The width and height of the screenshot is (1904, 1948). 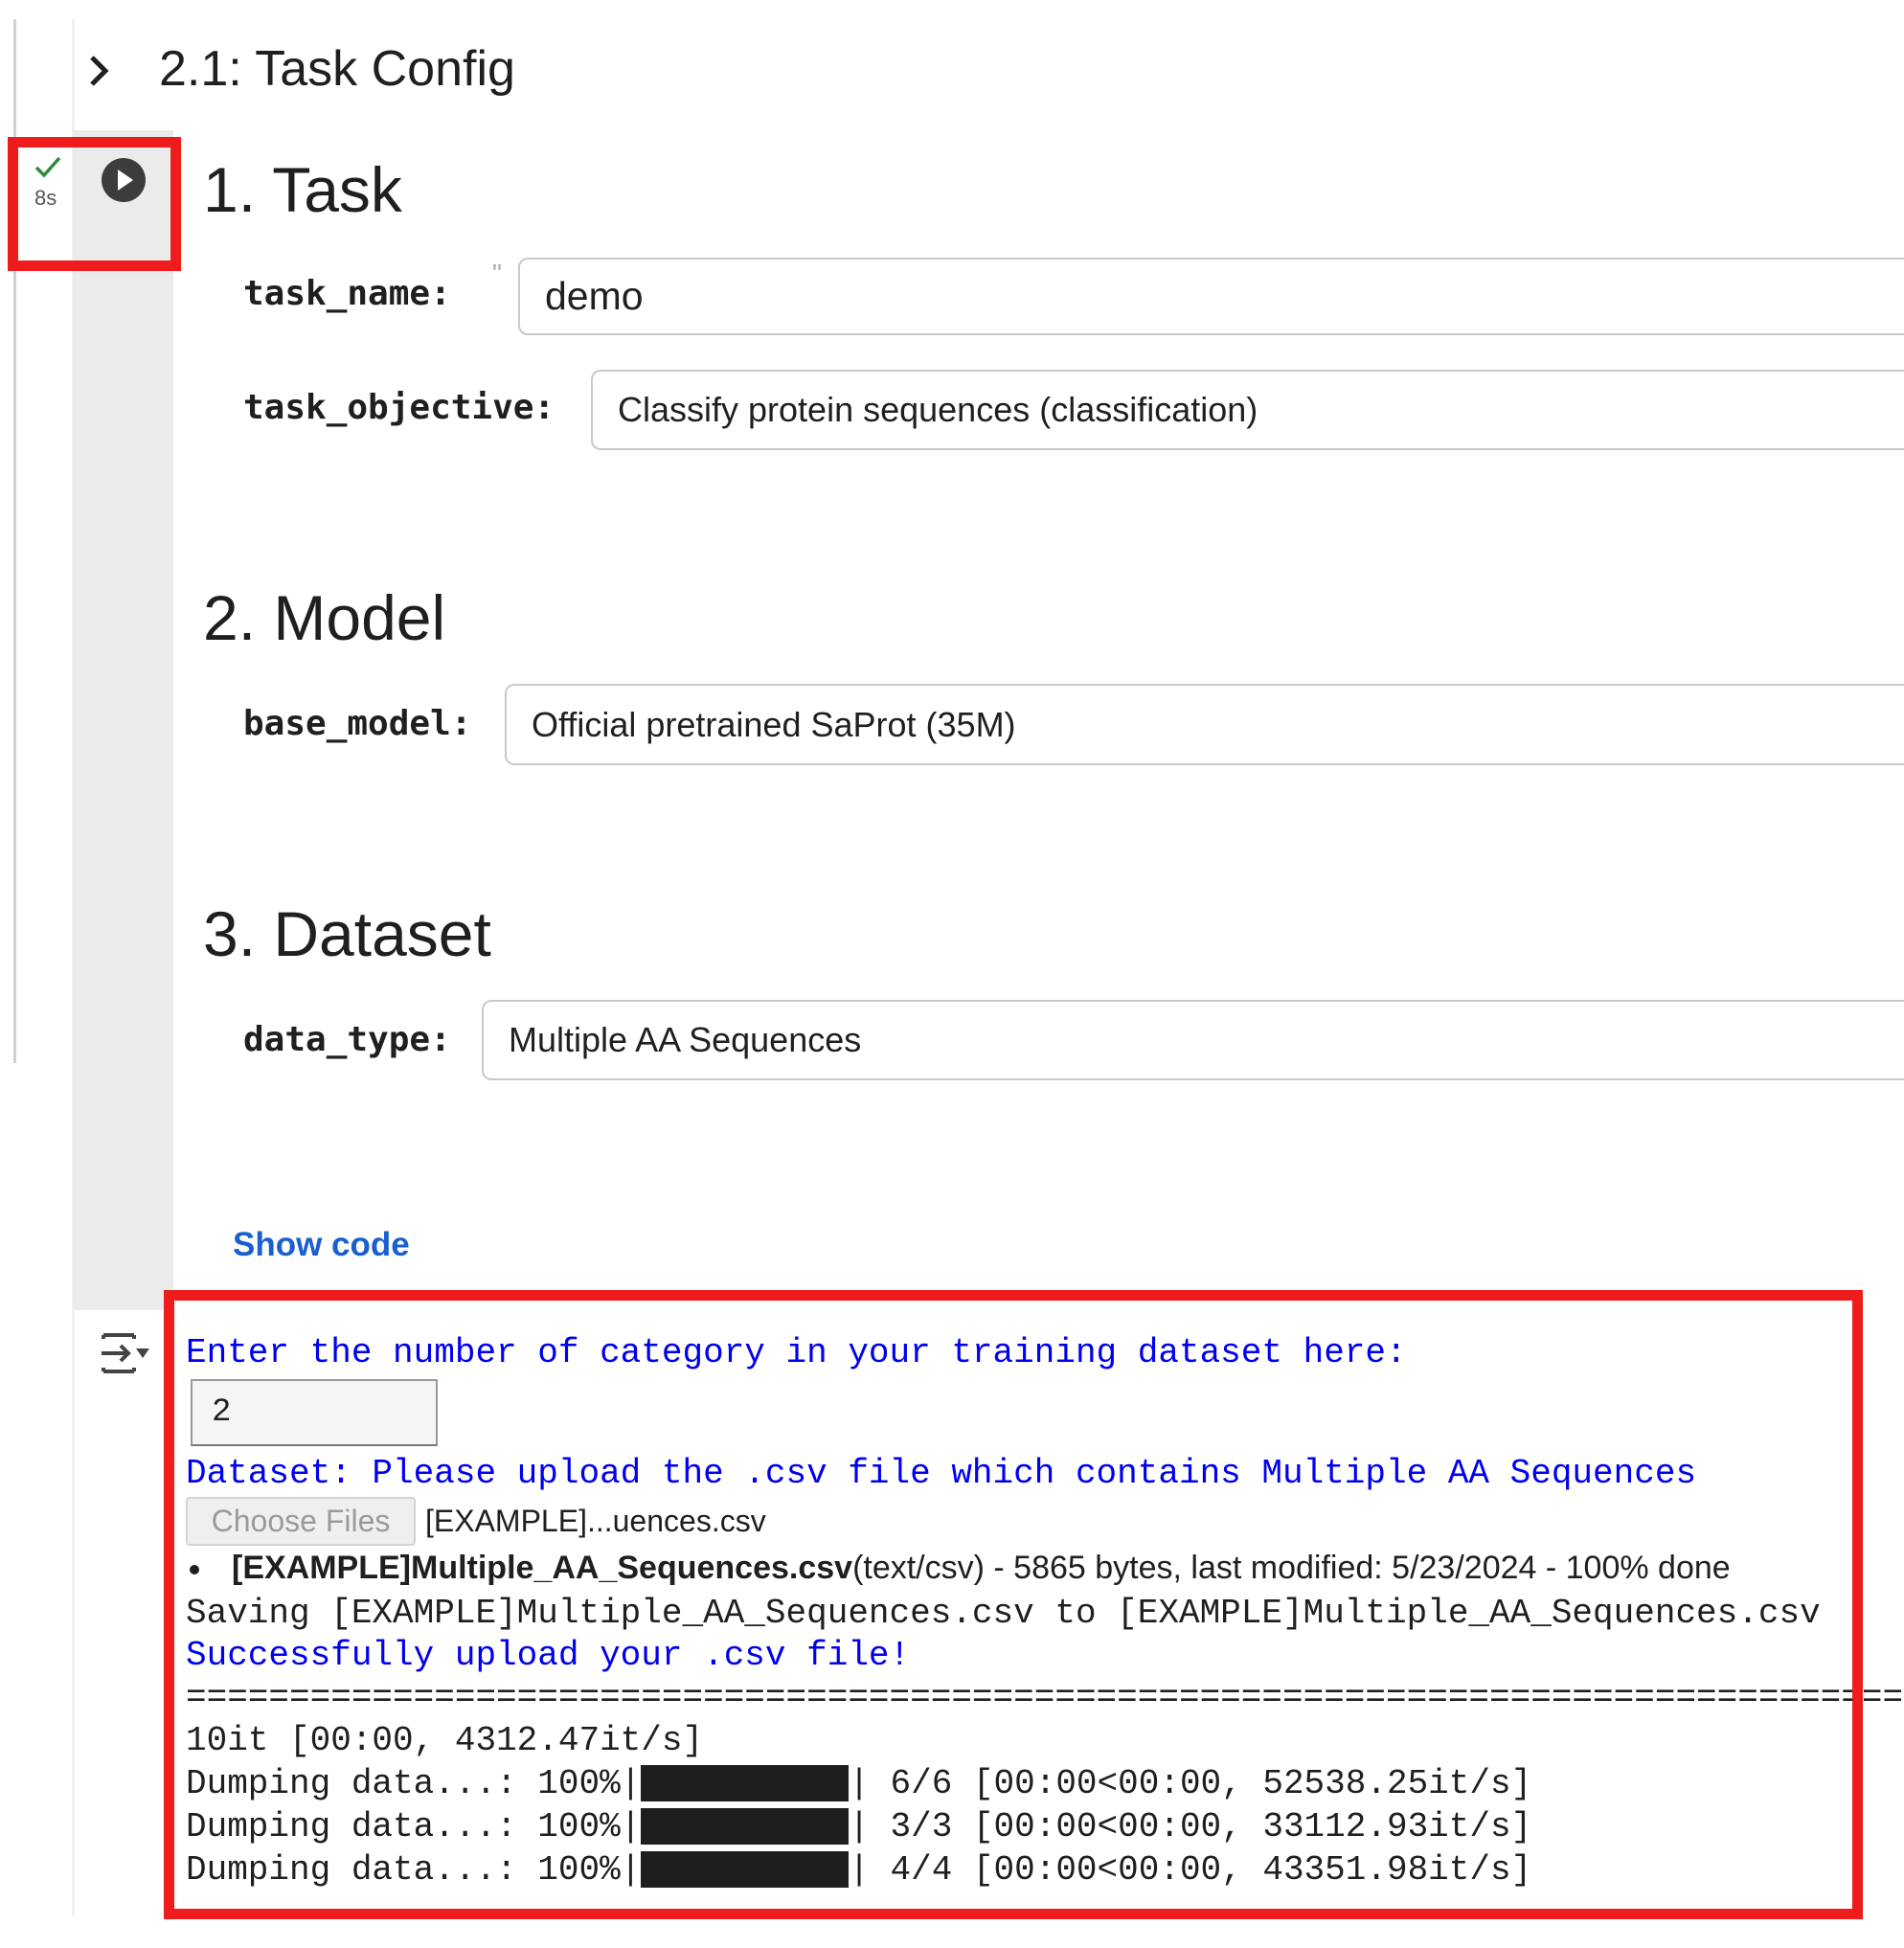 I want to click on base-model-label: base_model:, so click(x=357, y=723).